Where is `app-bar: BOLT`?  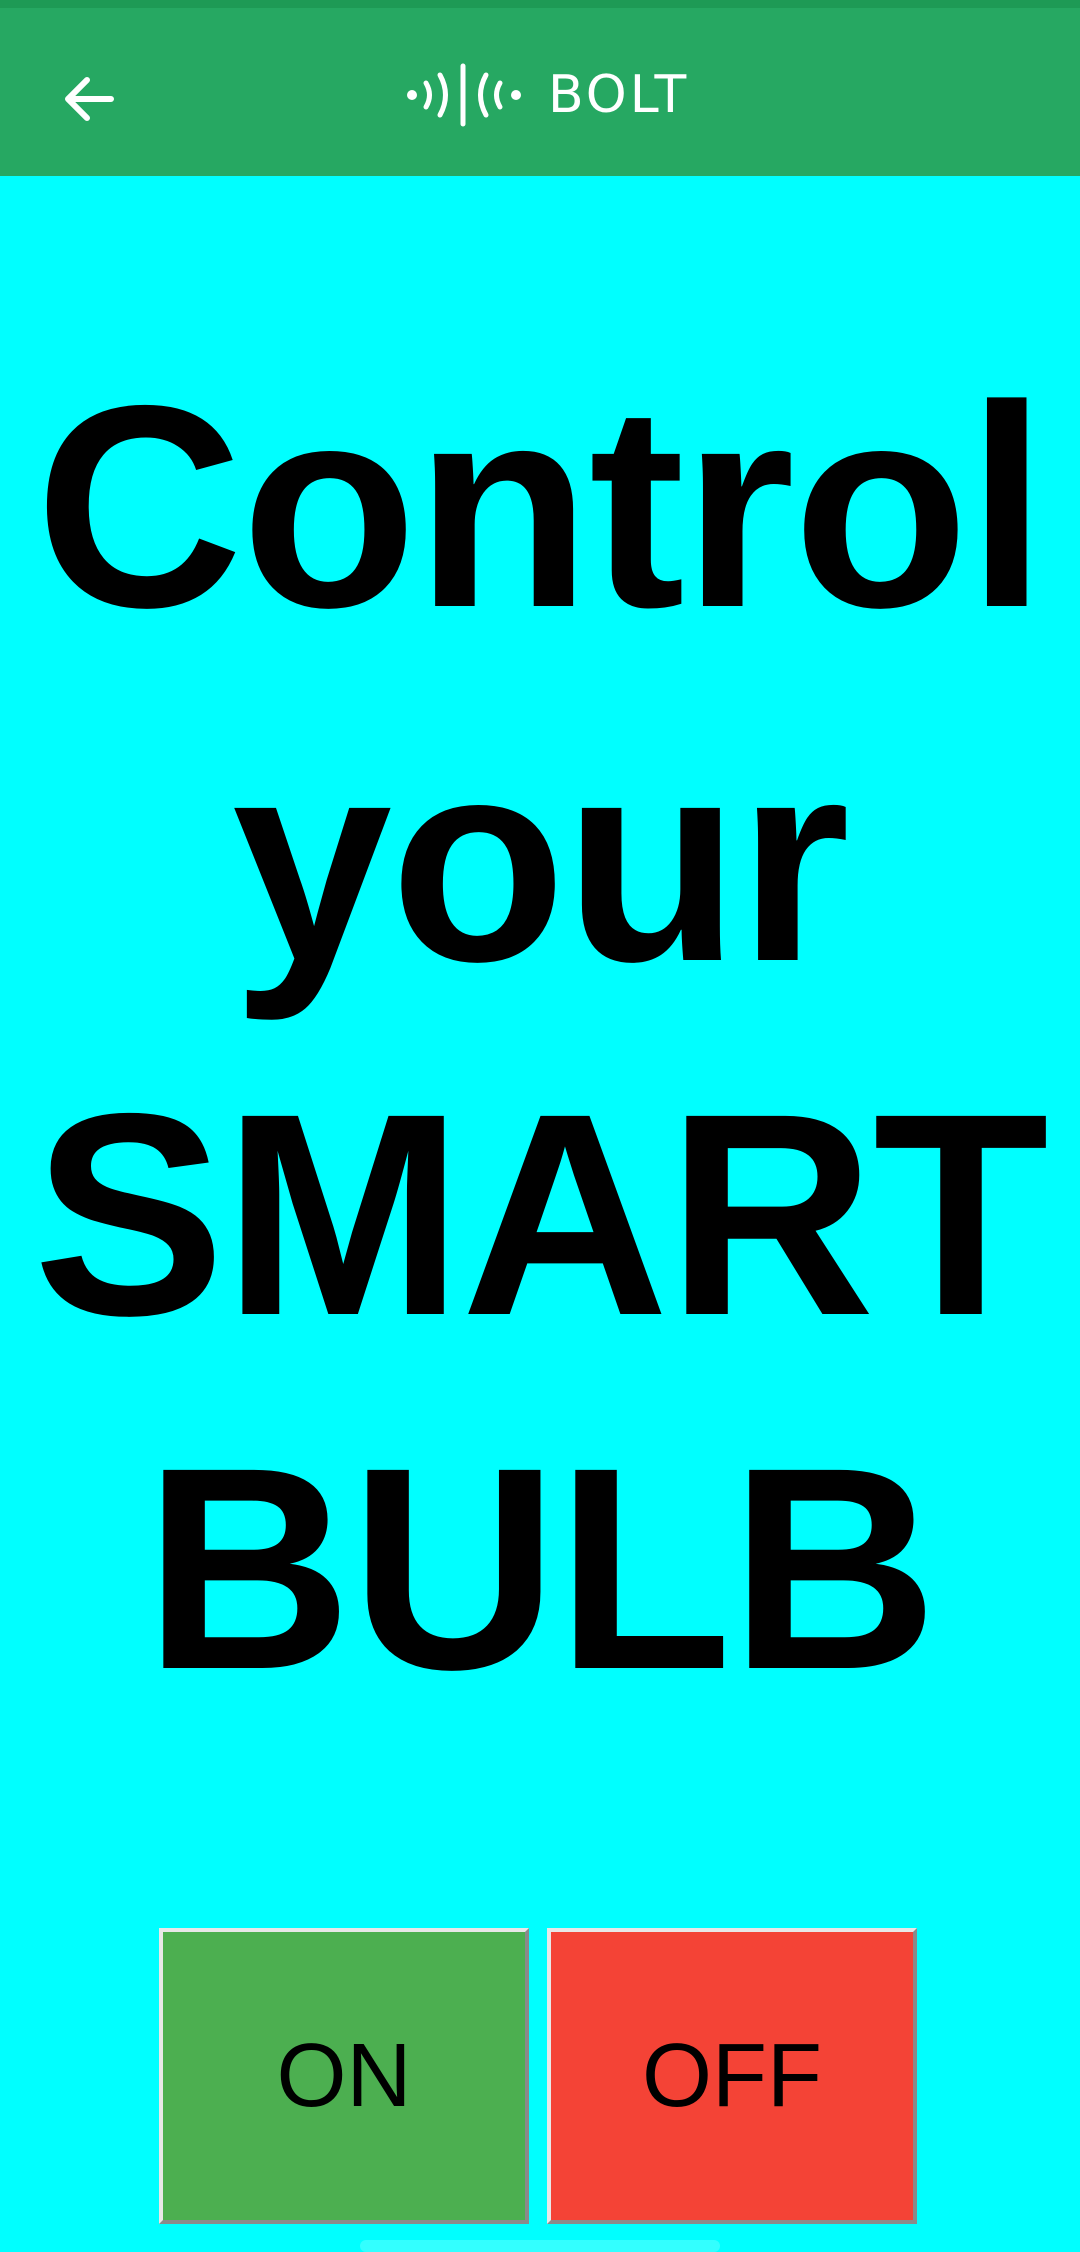 app-bar: BOLT is located at coordinates (540, 92).